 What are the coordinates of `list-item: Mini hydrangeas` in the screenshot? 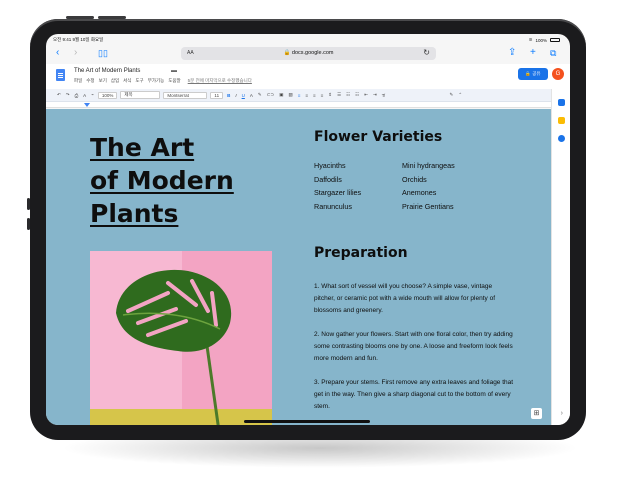 It's located at (428, 165).